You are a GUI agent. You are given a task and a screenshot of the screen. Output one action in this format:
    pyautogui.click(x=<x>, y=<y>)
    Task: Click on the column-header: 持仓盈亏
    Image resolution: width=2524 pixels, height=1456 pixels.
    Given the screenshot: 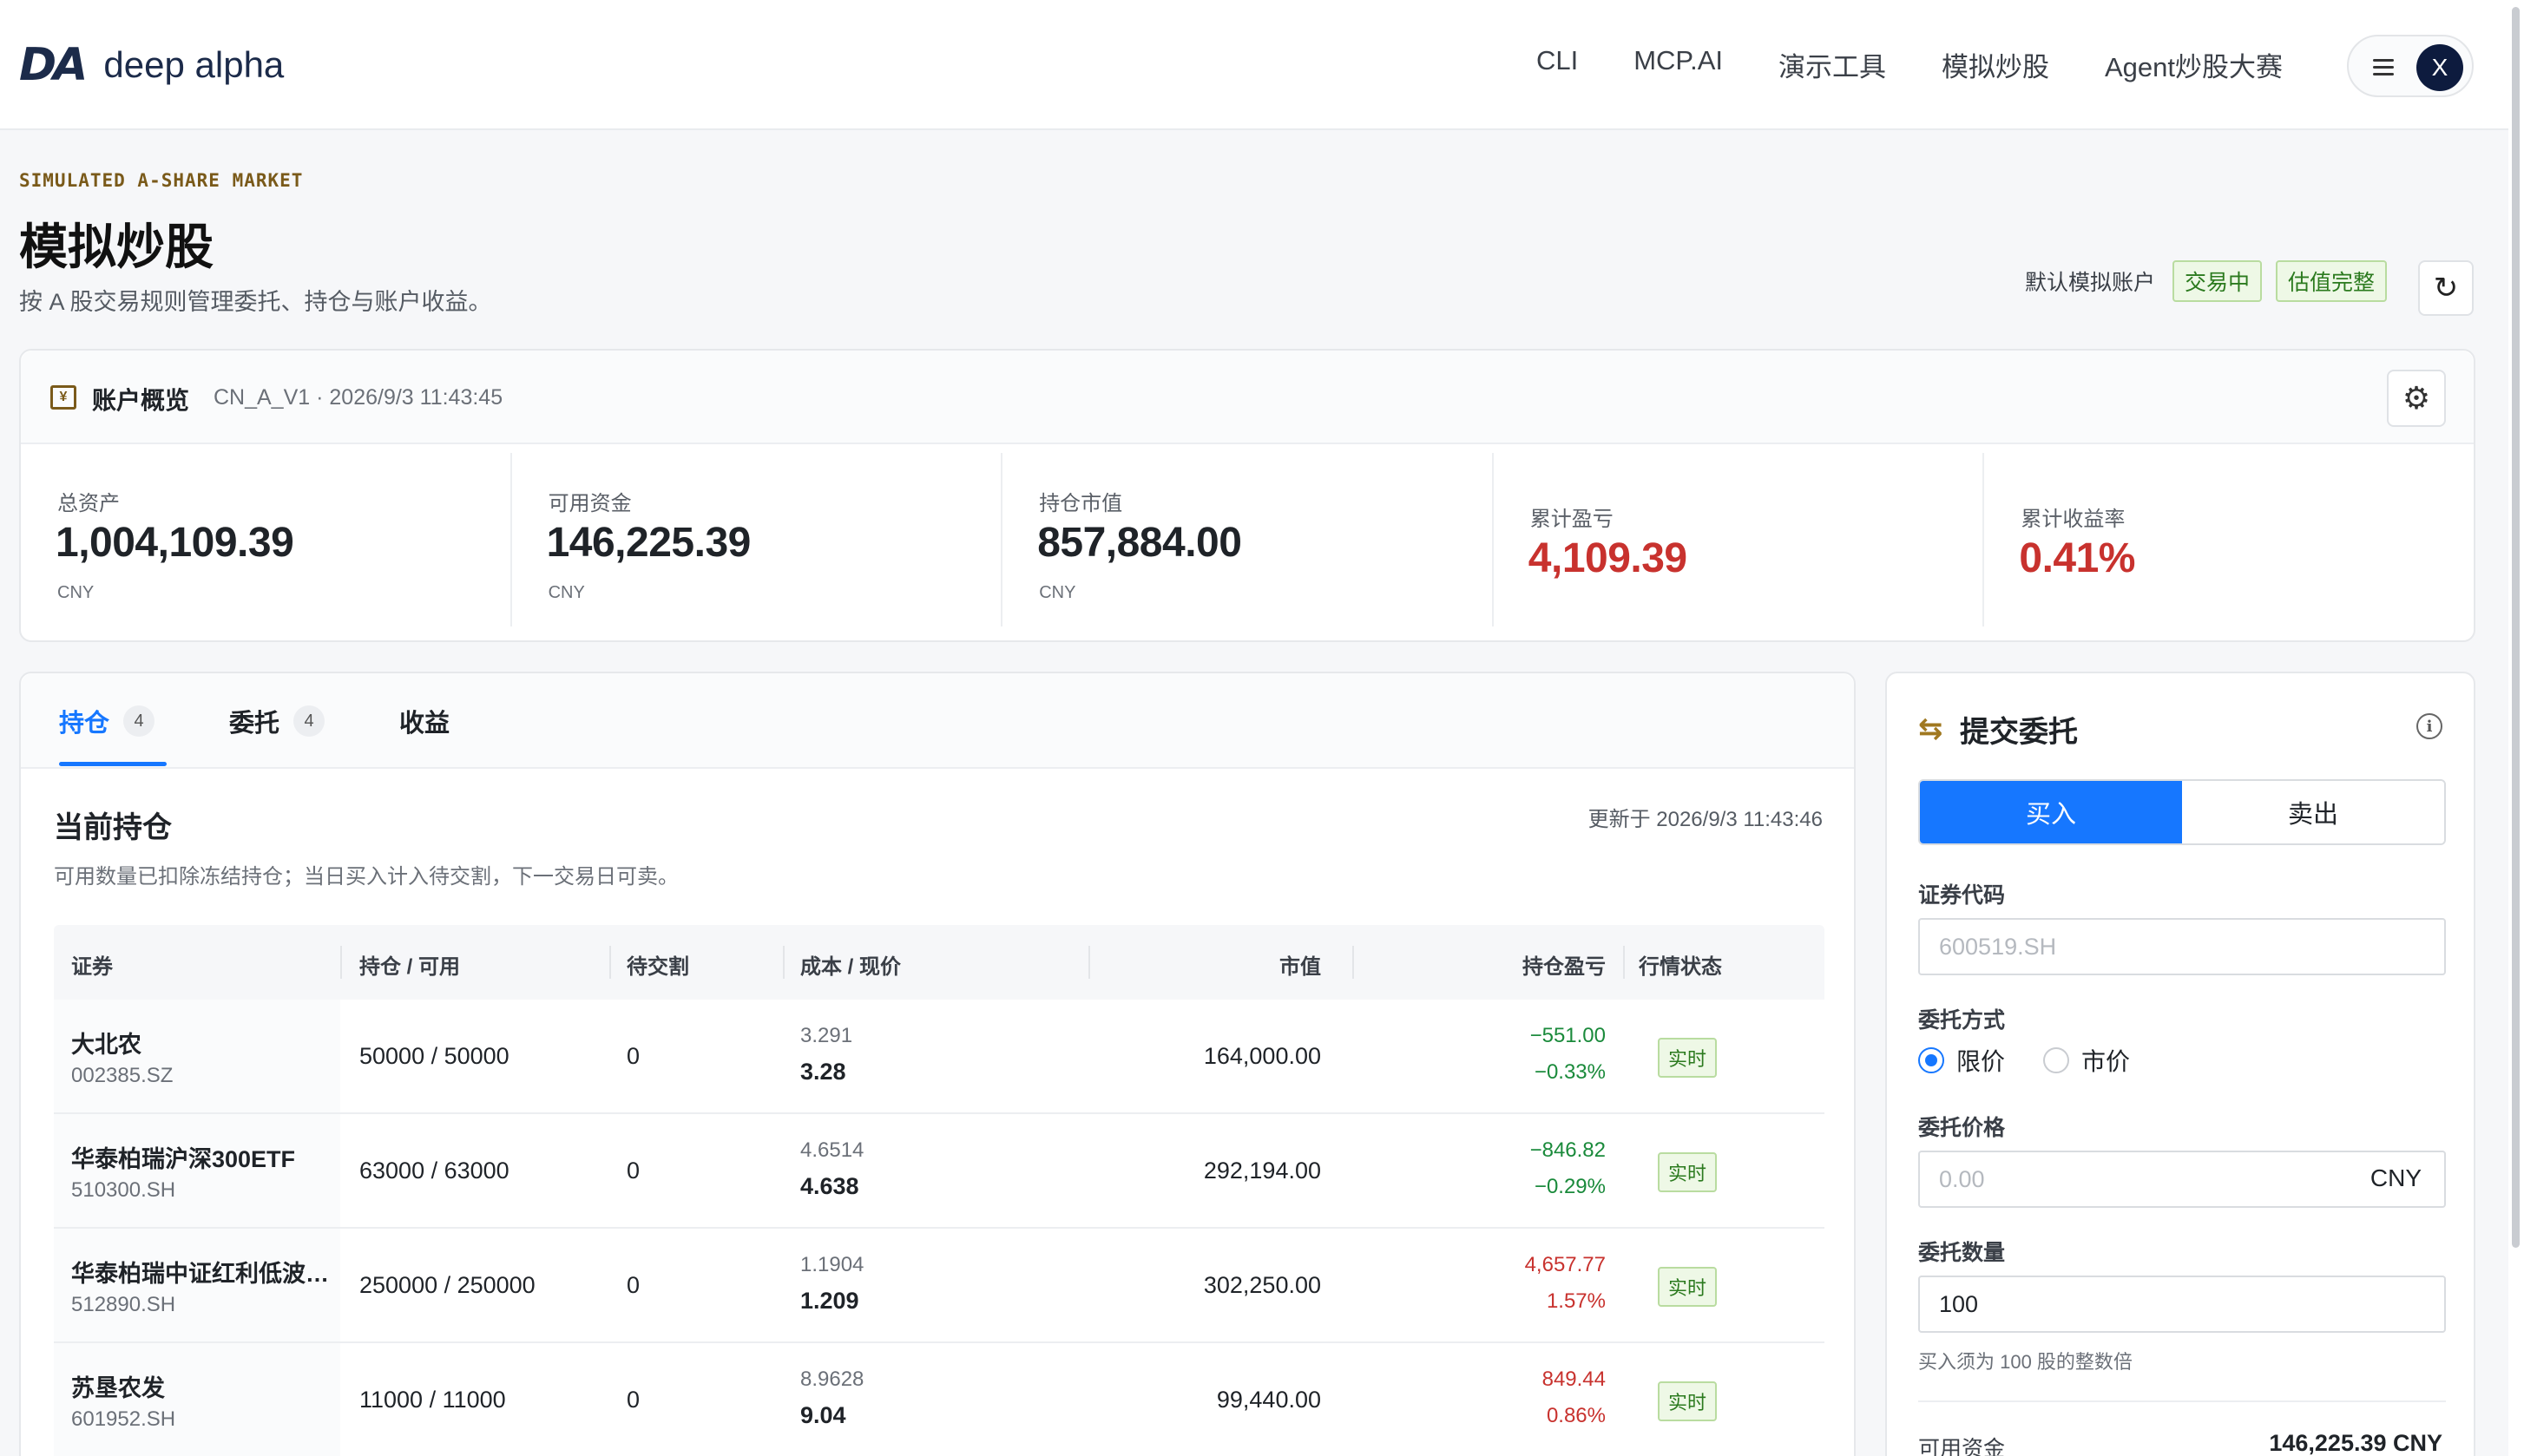 What is the action you would take?
    pyautogui.click(x=1564, y=964)
    